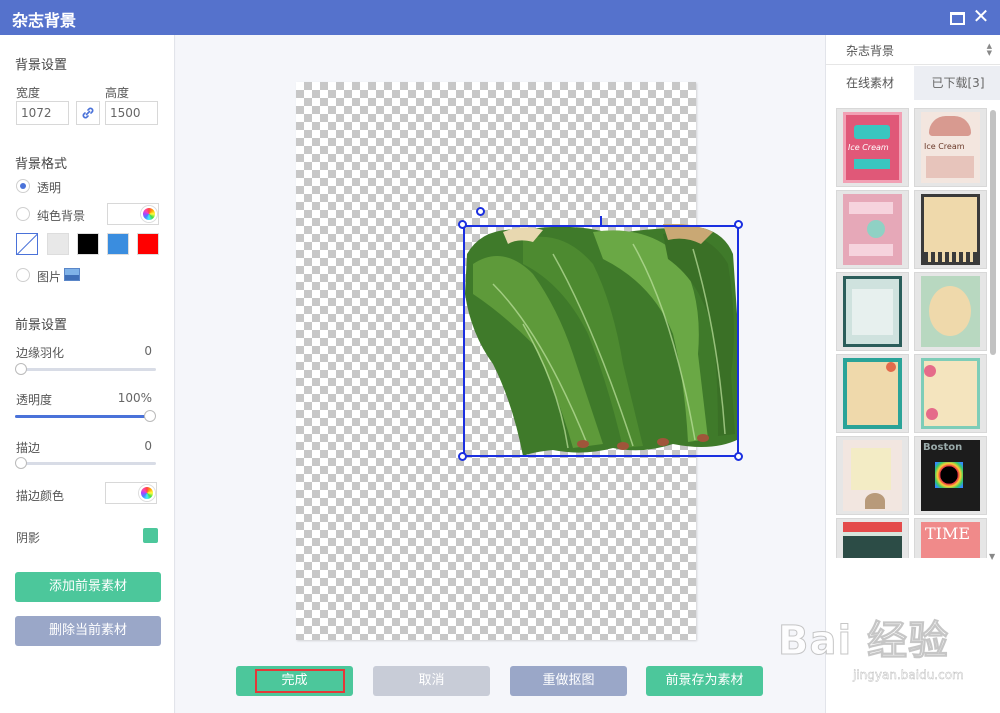  I want to click on shadow-label: 阴影, so click(28, 538).